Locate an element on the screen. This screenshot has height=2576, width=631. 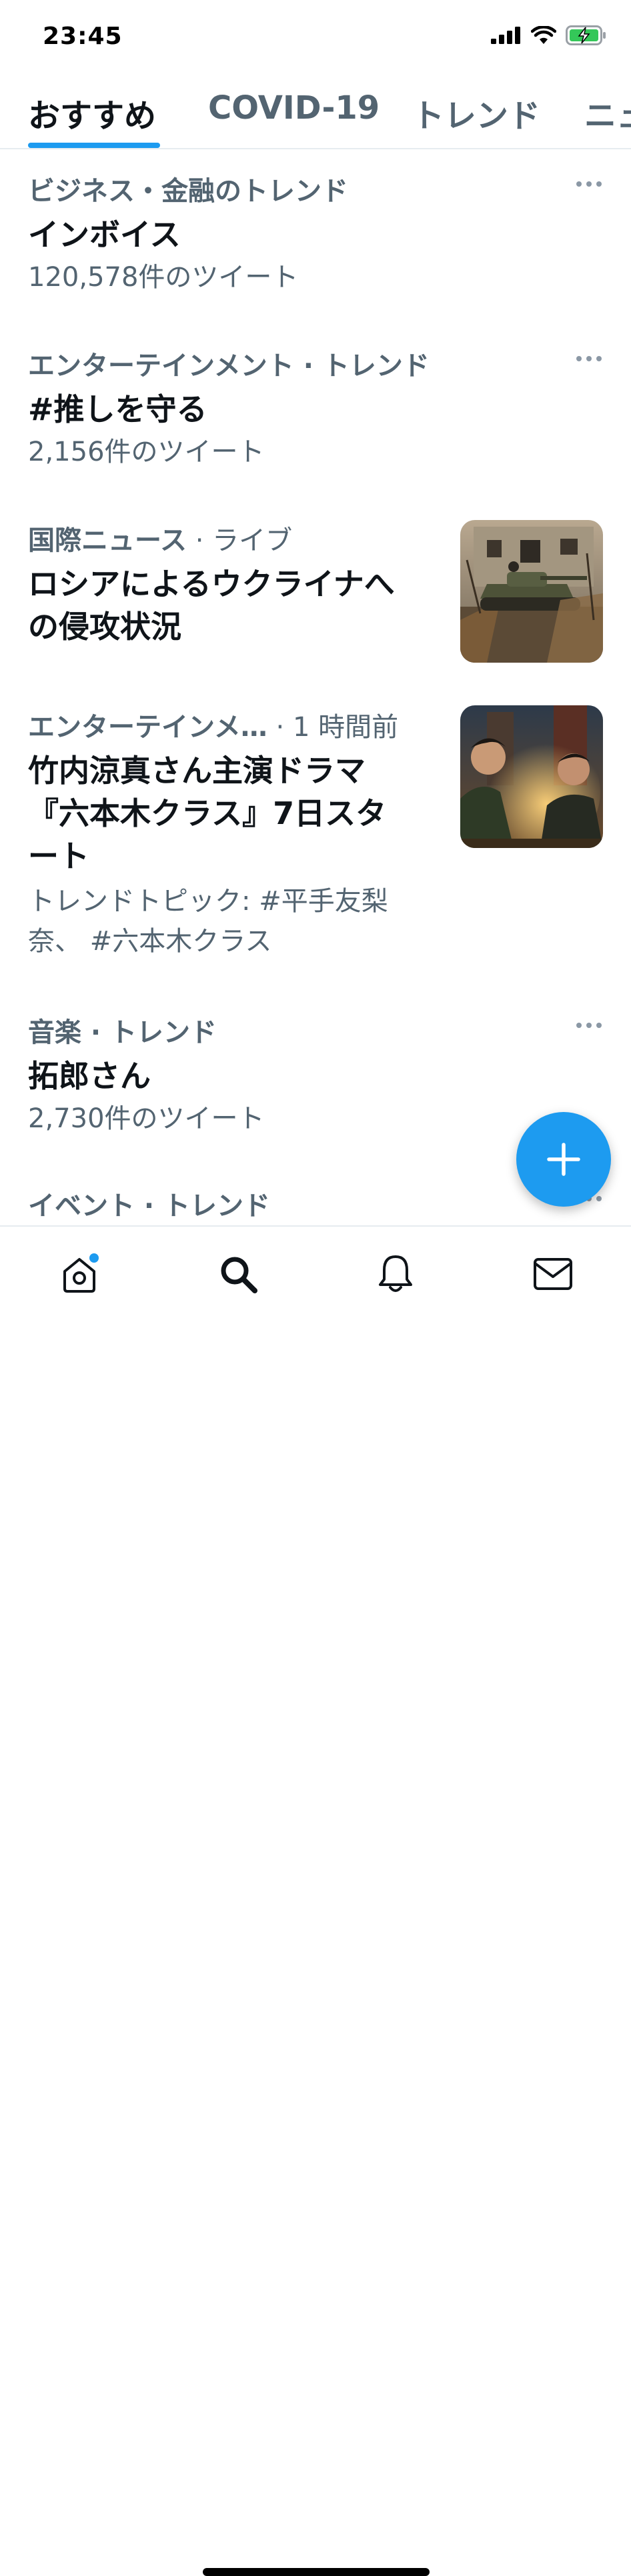
news-status: · ライブ is located at coordinates (240, 540).